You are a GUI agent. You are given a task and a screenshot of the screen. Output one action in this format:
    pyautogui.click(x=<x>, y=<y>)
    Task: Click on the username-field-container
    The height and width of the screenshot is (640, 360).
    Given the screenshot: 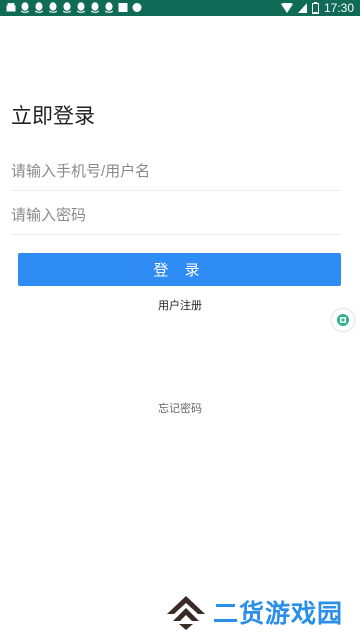 What is the action you would take?
    pyautogui.click(x=176, y=171)
    